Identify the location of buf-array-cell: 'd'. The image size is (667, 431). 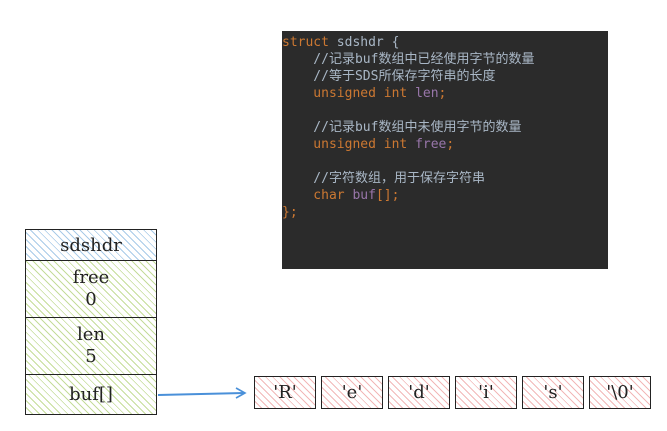
(419, 392).